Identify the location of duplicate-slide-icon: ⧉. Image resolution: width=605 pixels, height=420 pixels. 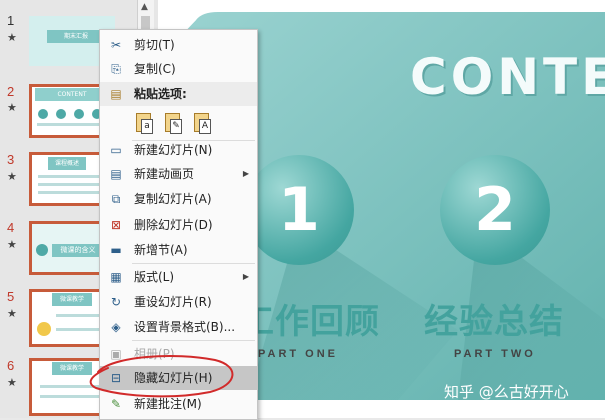
(116, 199).